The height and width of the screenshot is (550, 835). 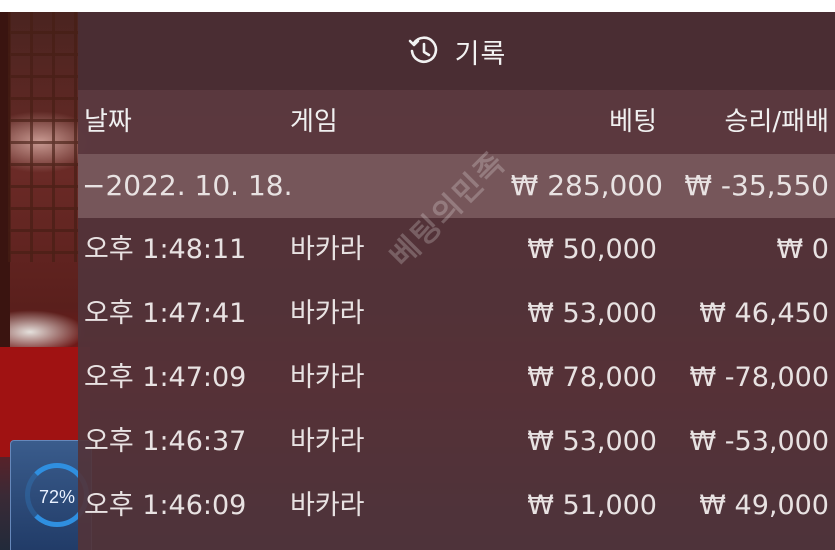 What do you see at coordinates (165, 441) in the screenshot?
I see `row-time: 오후 1:46:37` at bounding box center [165, 441].